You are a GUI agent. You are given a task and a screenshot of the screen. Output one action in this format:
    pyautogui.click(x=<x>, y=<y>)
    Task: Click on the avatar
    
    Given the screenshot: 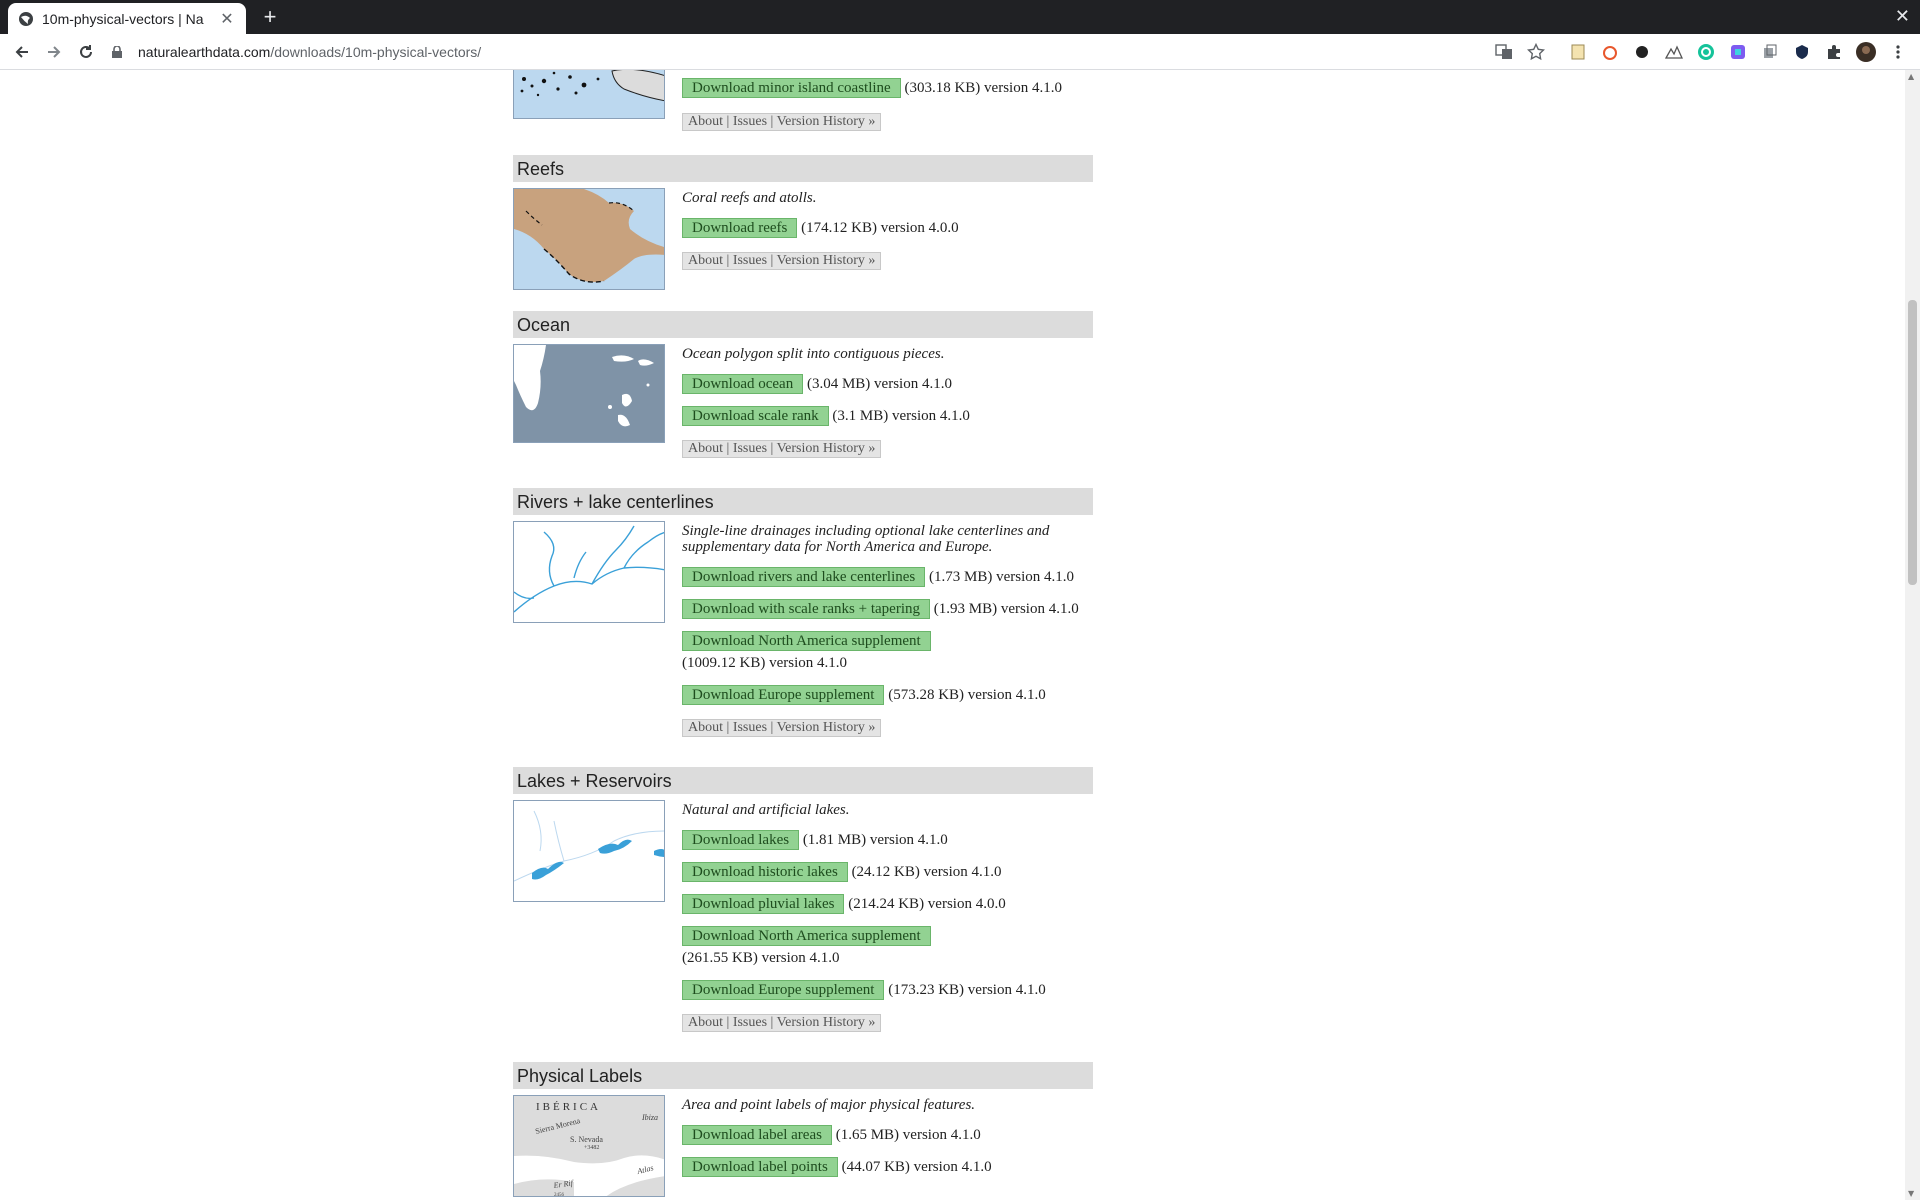 What is the action you would take?
    pyautogui.click(x=1866, y=52)
    